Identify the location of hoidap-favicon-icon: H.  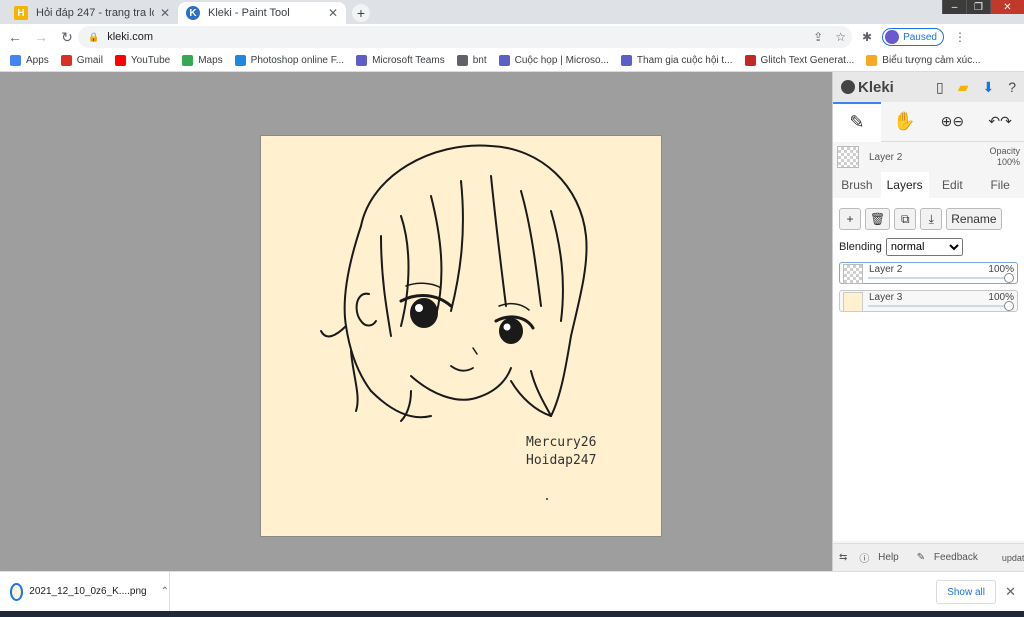
(21, 13).